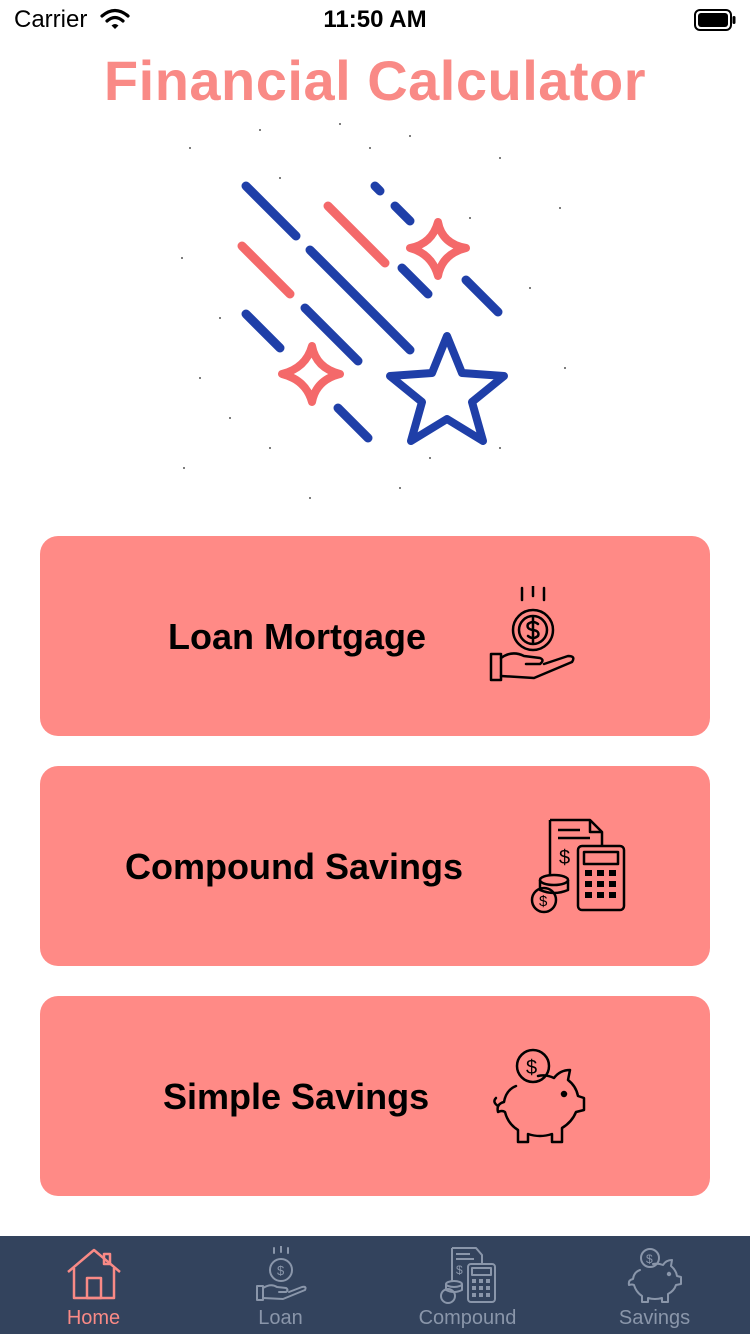 Image resolution: width=750 pixels, height=1334 pixels. What do you see at coordinates (467, 1275) in the screenshot?
I see `calculator-coins-icon: $` at bounding box center [467, 1275].